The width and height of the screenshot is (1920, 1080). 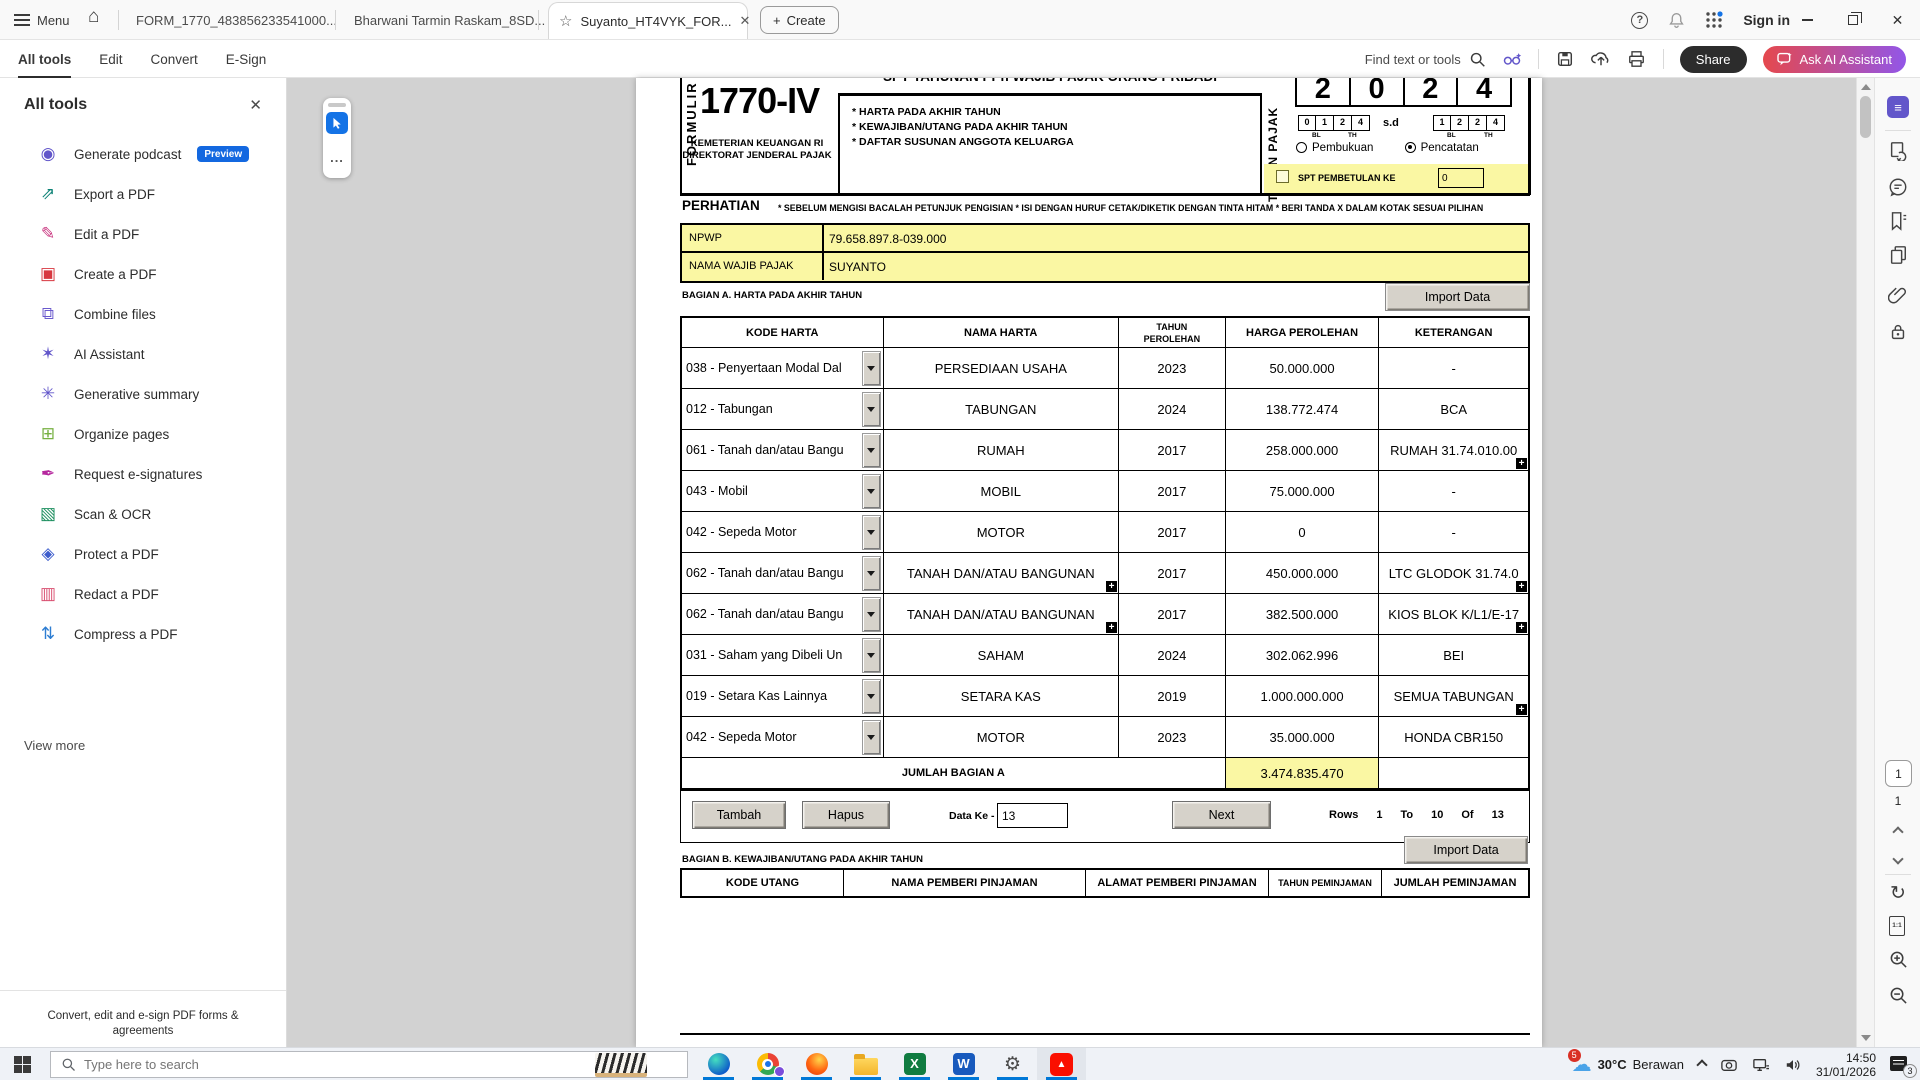 What do you see at coordinates (783, 491) in the screenshot?
I see `kode-harta-cell: 043 - Mobil` at bounding box center [783, 491].